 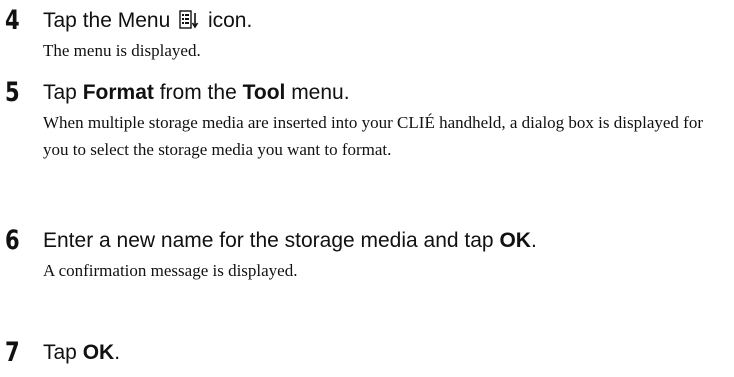 What do you see at coordinates (317, 92) in the screenshot?
I see `instruction-text: menu.` at bounding box center [317, 92].